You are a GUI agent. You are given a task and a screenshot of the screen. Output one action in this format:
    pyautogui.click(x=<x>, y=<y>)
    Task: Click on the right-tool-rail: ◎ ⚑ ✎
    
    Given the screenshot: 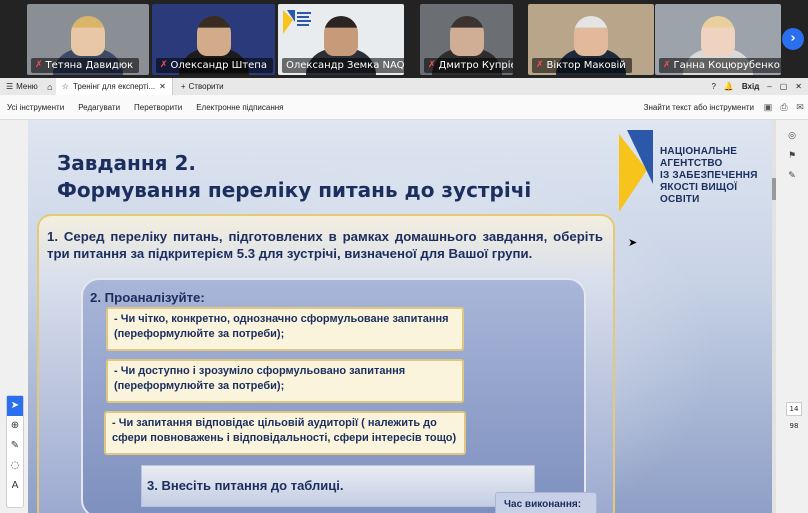 What is the action you would take?
    pyautogui.click(x=792, y=316)
    